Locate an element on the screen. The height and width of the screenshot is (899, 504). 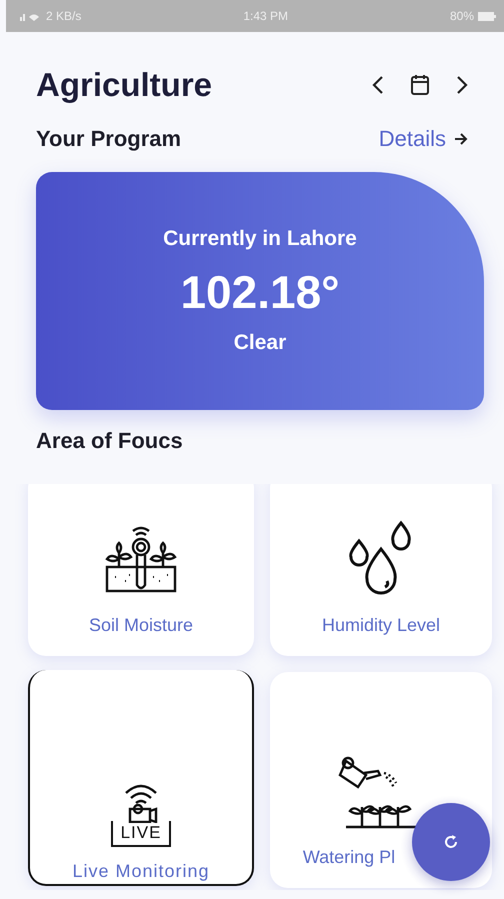
battery-icon is located at coordinates (487, 16).